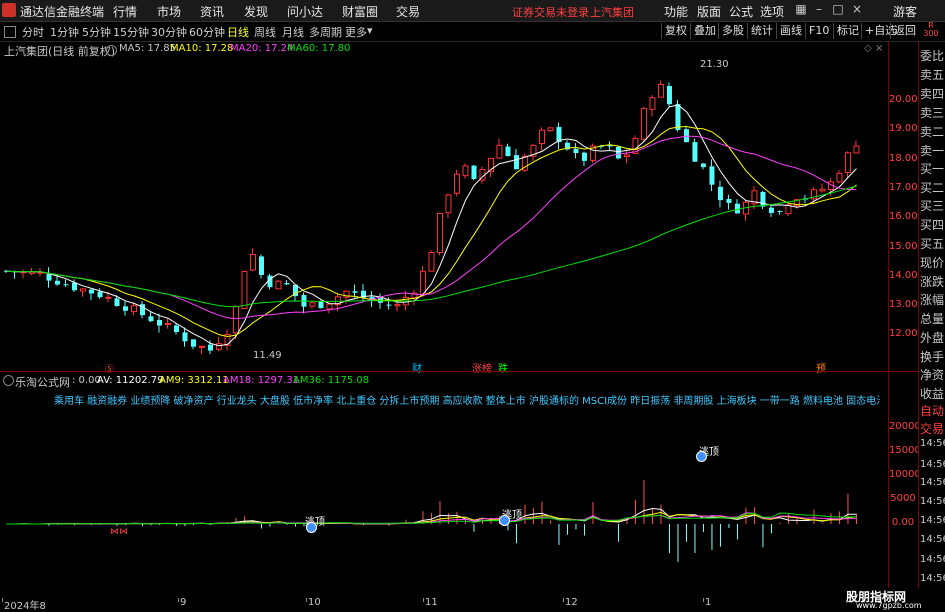  Describe the element at coordinates (325, 32) in the screenshot. I see `period-multi: 多周期` at that location.